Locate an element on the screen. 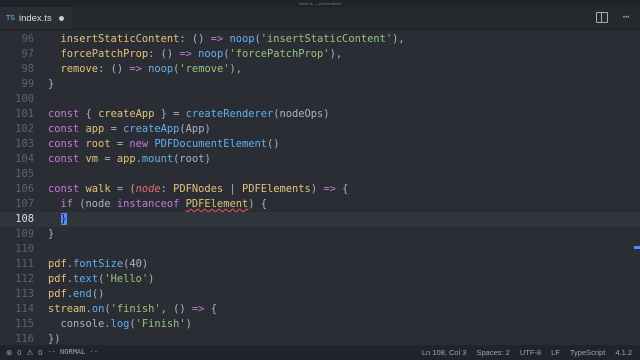  code-token: end is located at coordinates (82, 294).